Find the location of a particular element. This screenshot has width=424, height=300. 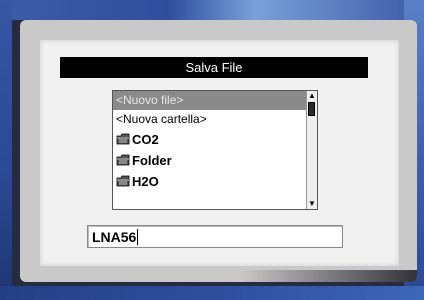

list-item-label: Folder is located at coordinates (152, 160).